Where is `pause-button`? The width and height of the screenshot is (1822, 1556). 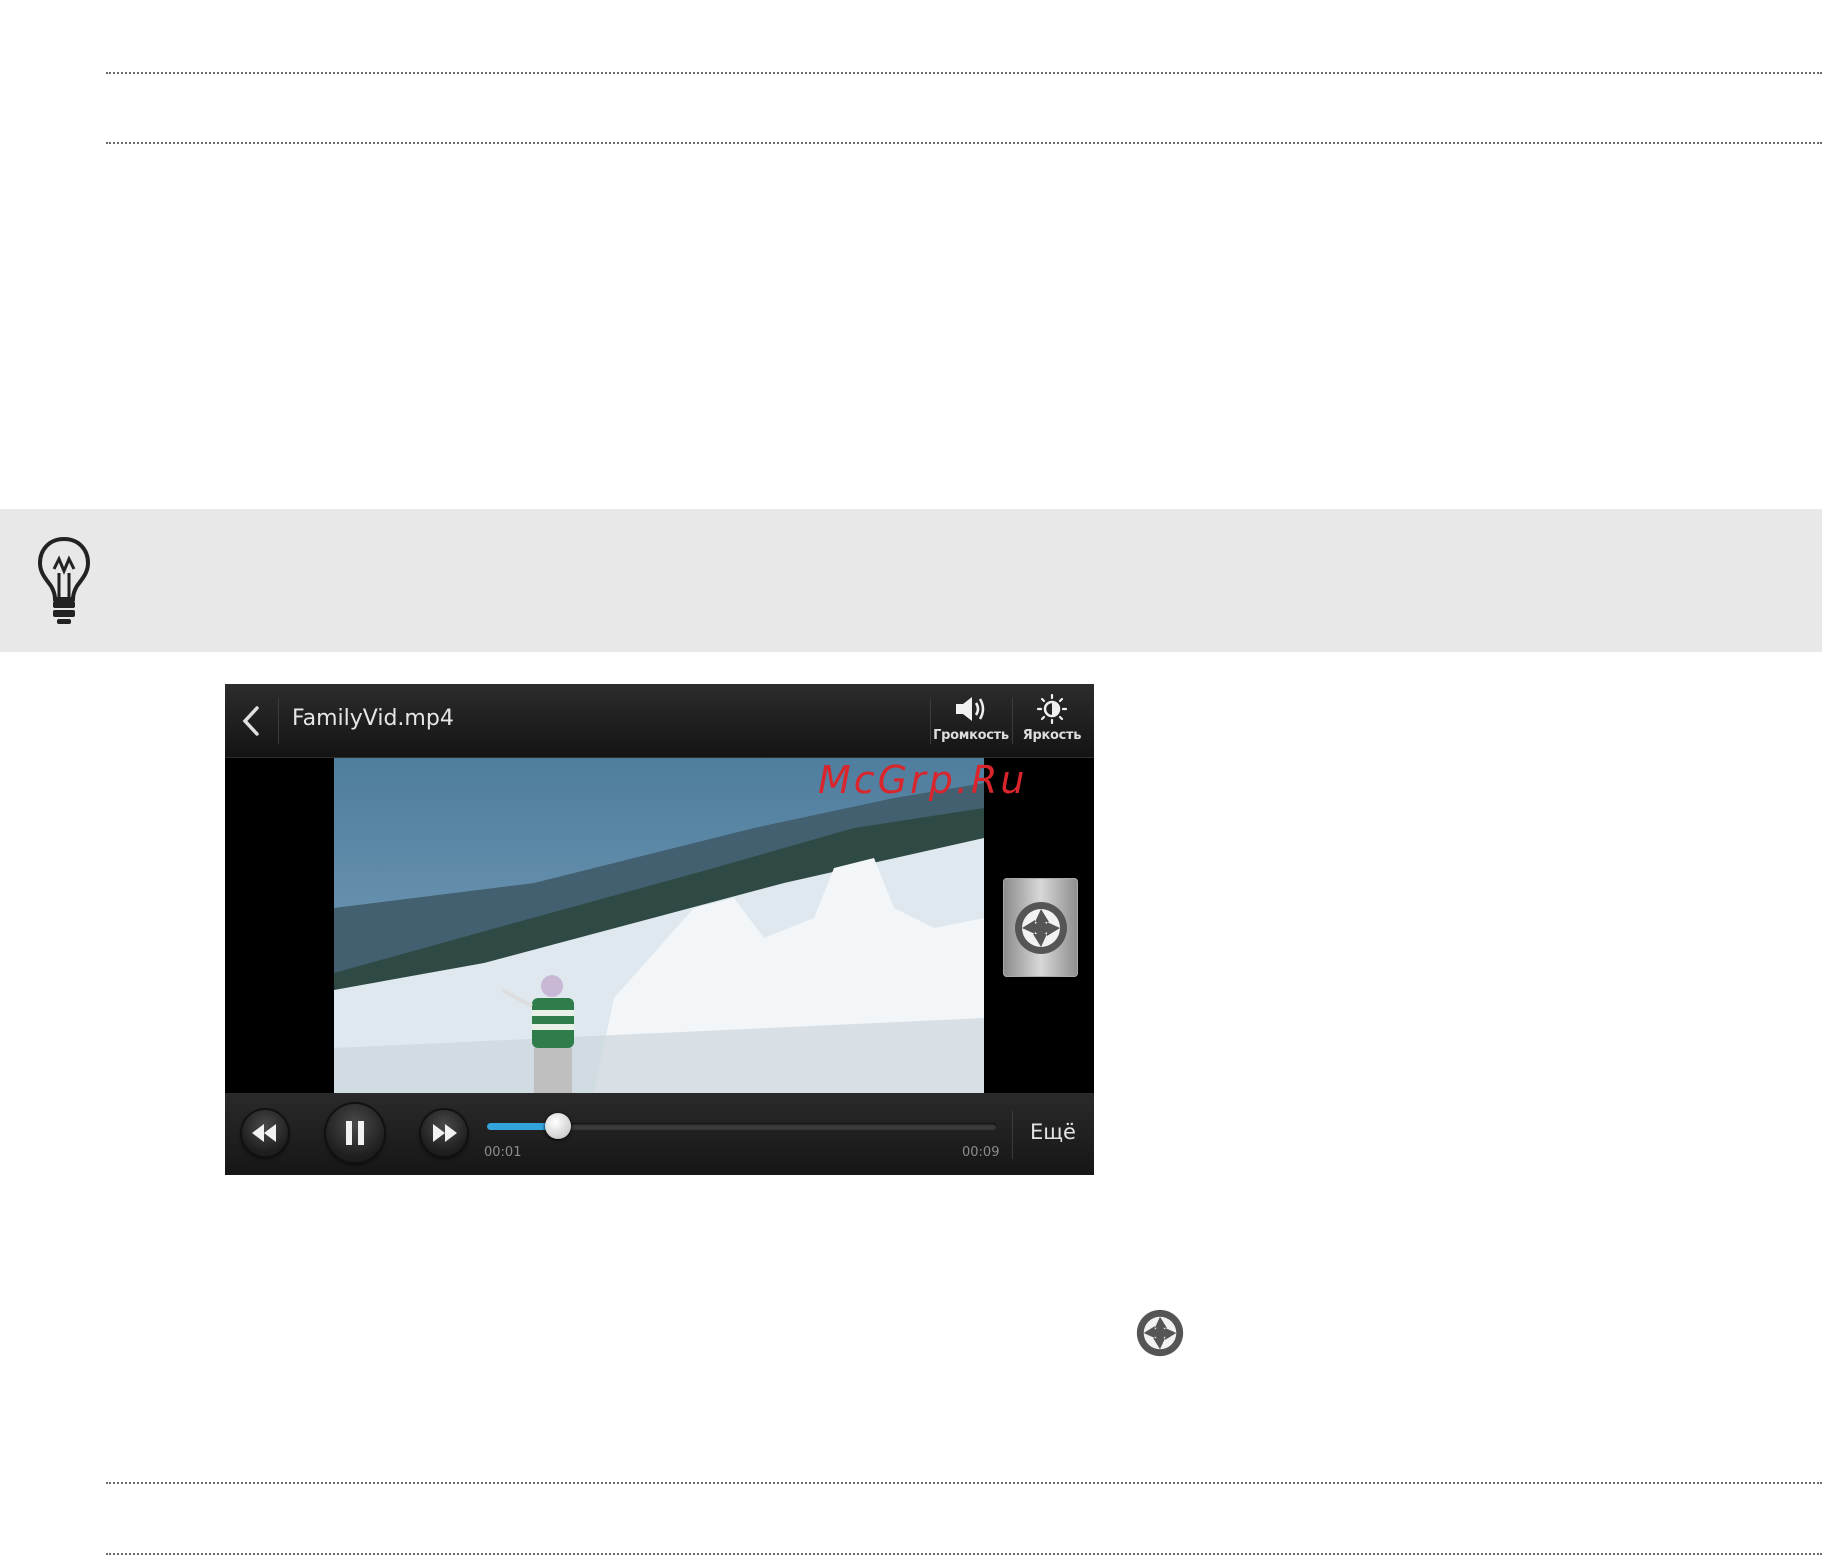 pause-button is located at coordinates (355, 1133).